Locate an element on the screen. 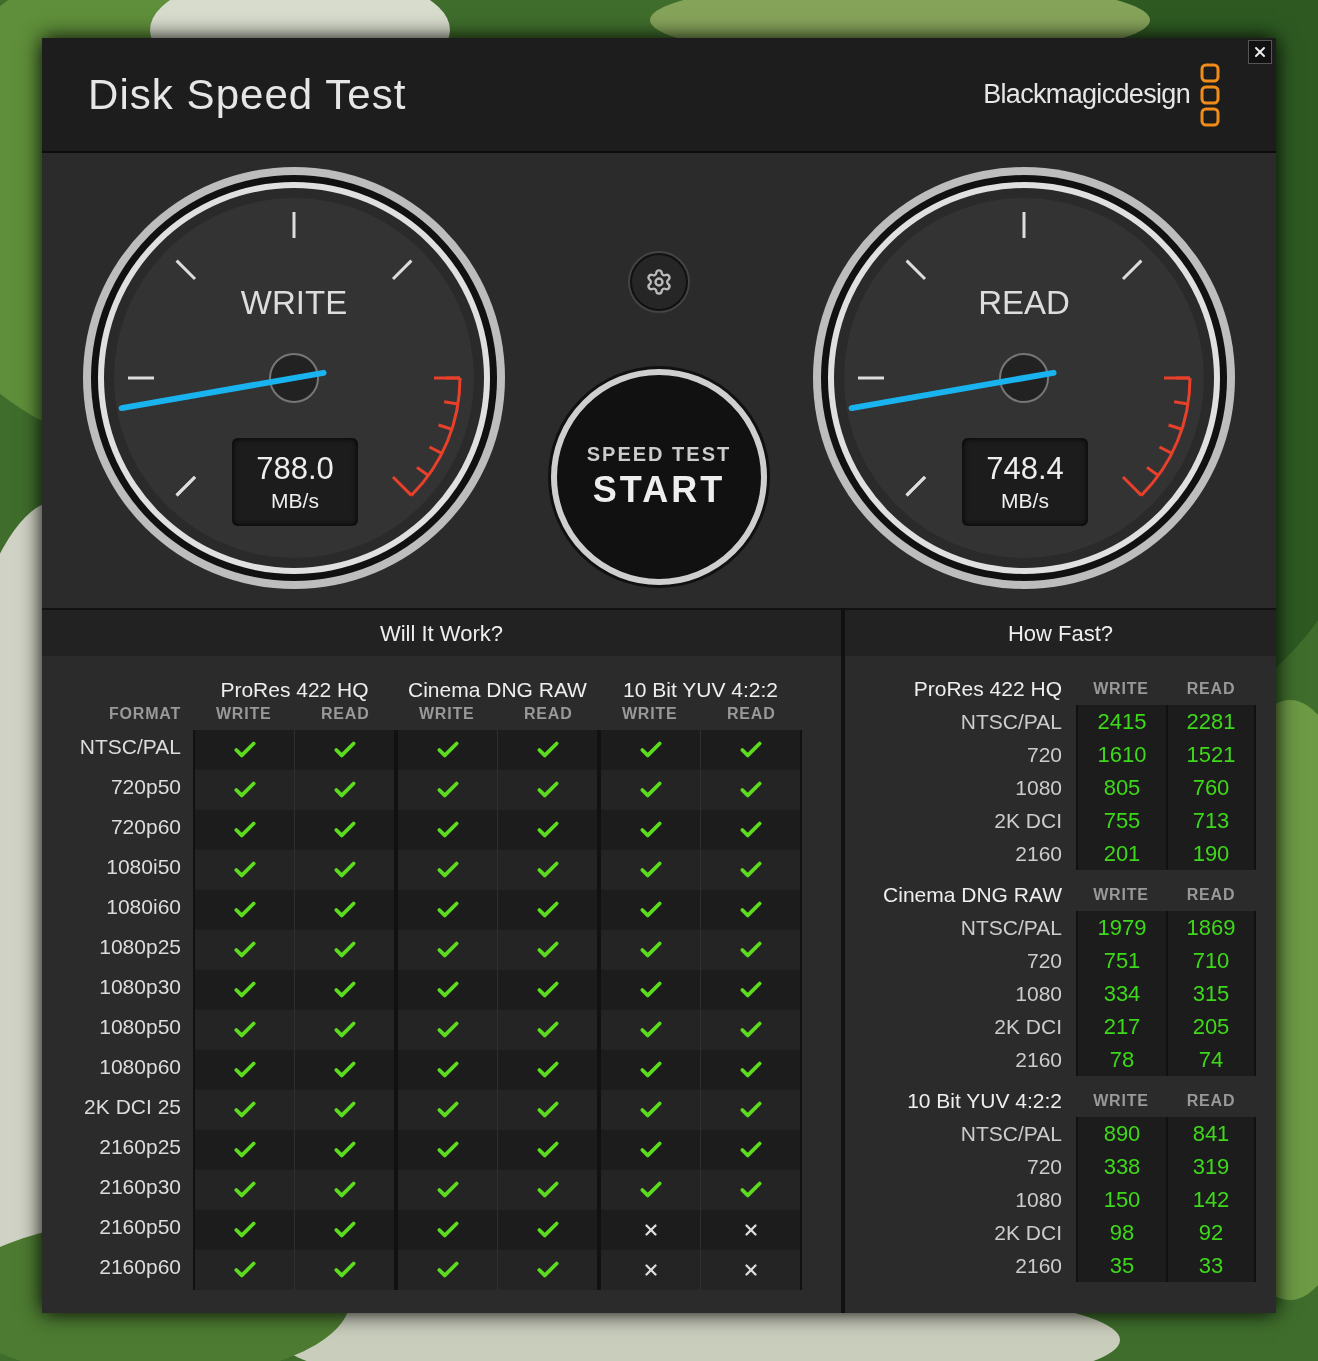  format-label: 1080p50 is located at coordinates (140, 1027).